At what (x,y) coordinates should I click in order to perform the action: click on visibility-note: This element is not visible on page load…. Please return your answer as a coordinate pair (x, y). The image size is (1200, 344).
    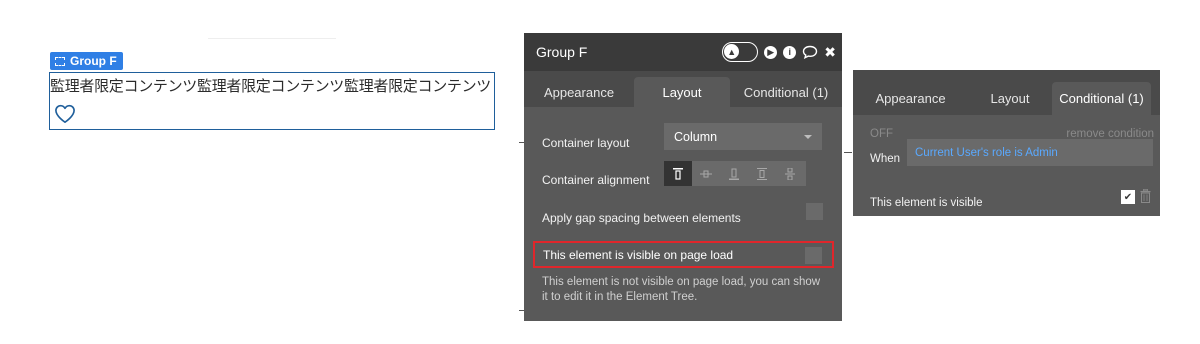
    Looking at the image, I should click on (681, 289).